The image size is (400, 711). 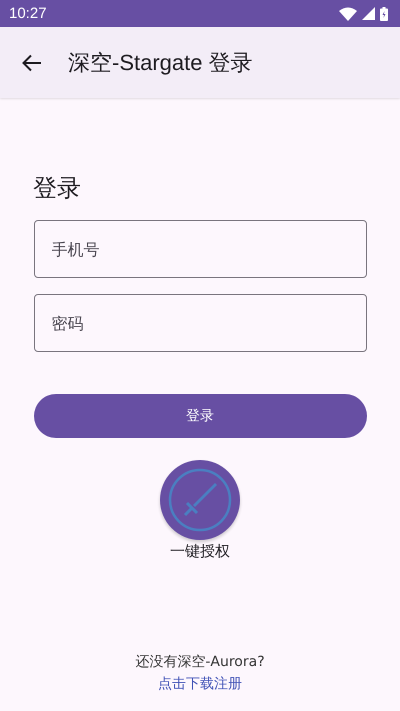 I want to click on status-time: 10:27, so click(x=28, y=13).